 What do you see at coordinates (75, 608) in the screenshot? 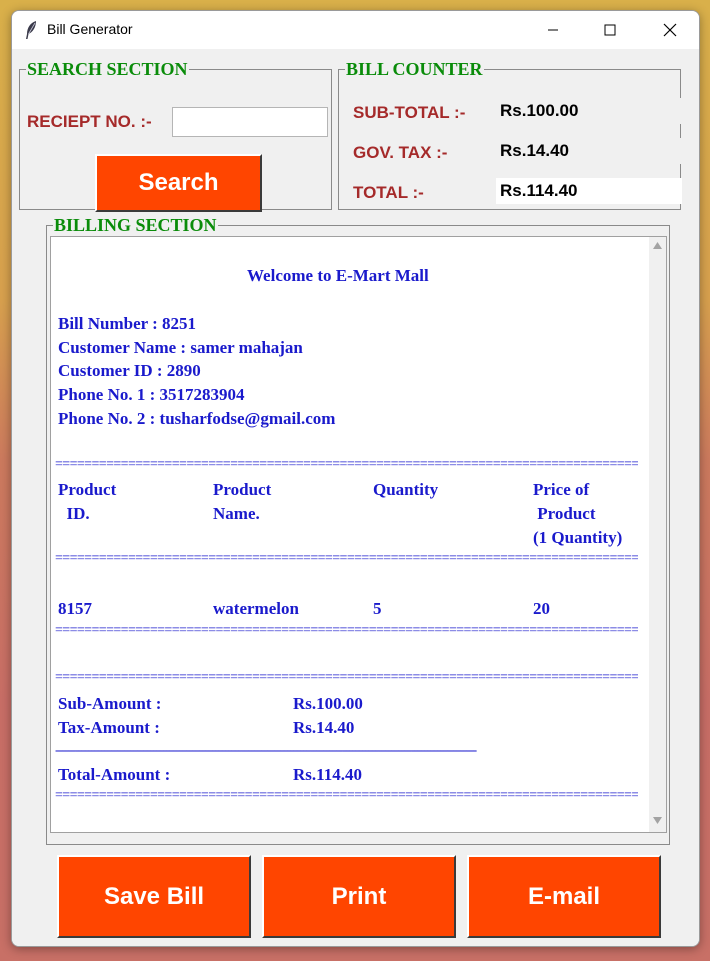
I see `item-id: 8157` at bounding box center [75, 608].